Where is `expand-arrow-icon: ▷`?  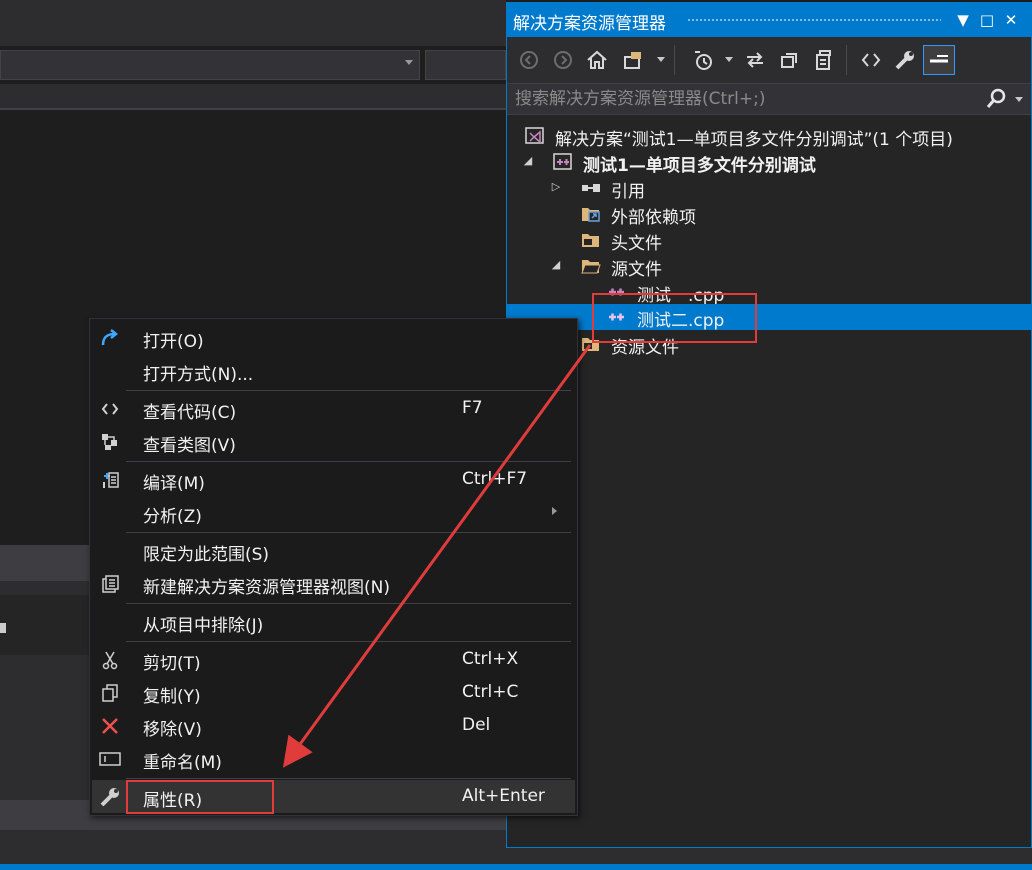
expand-arrow-icon: ▷ is located at coordinates (556, 187).